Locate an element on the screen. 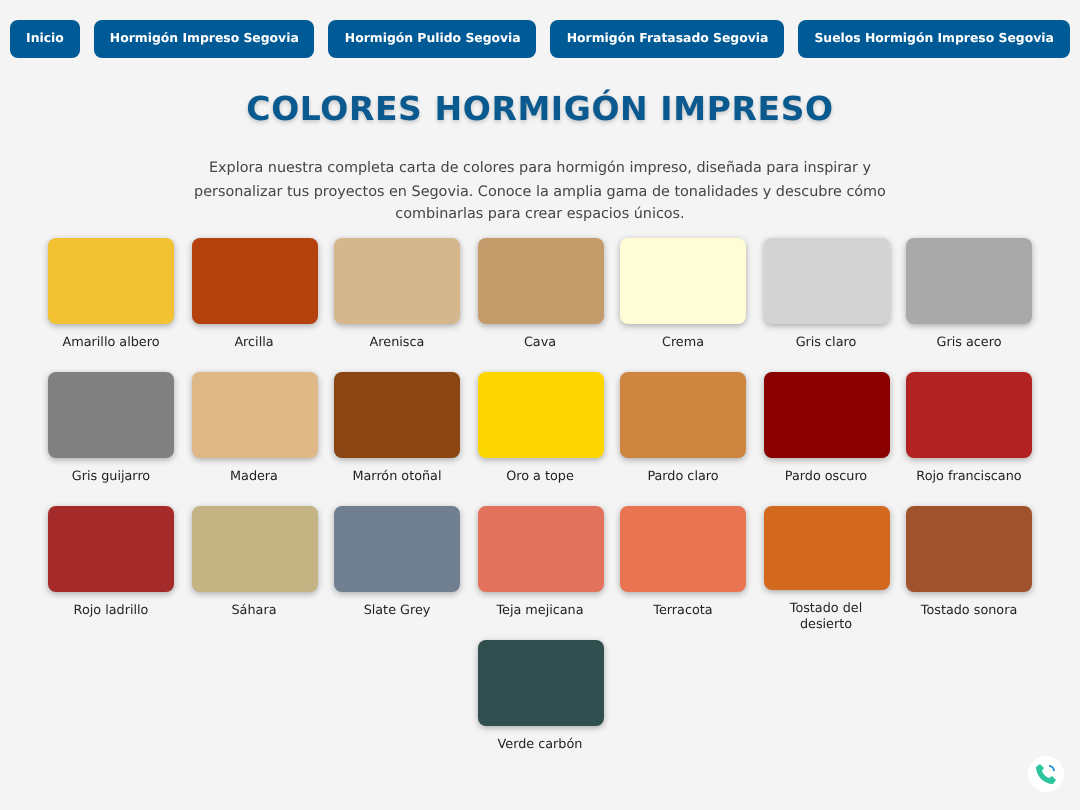  phone-icon is located at coordinates (1046, 774).